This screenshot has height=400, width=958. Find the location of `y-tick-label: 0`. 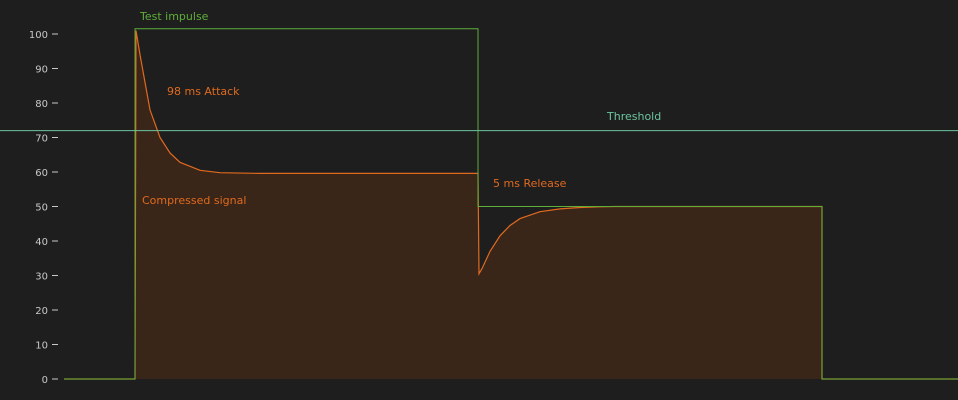

y-tick-label: 0 is located at coordinates (45, 380).